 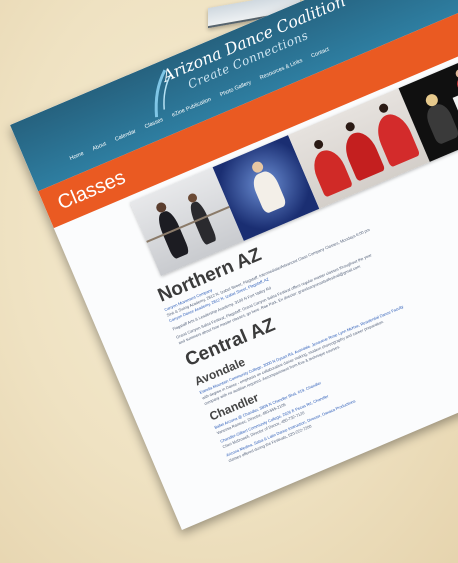 What do you see at coordinates (281, 69) in the screenshot?
I see `nav-item-resources: Resources & Links` at bounding box center [281, 69].